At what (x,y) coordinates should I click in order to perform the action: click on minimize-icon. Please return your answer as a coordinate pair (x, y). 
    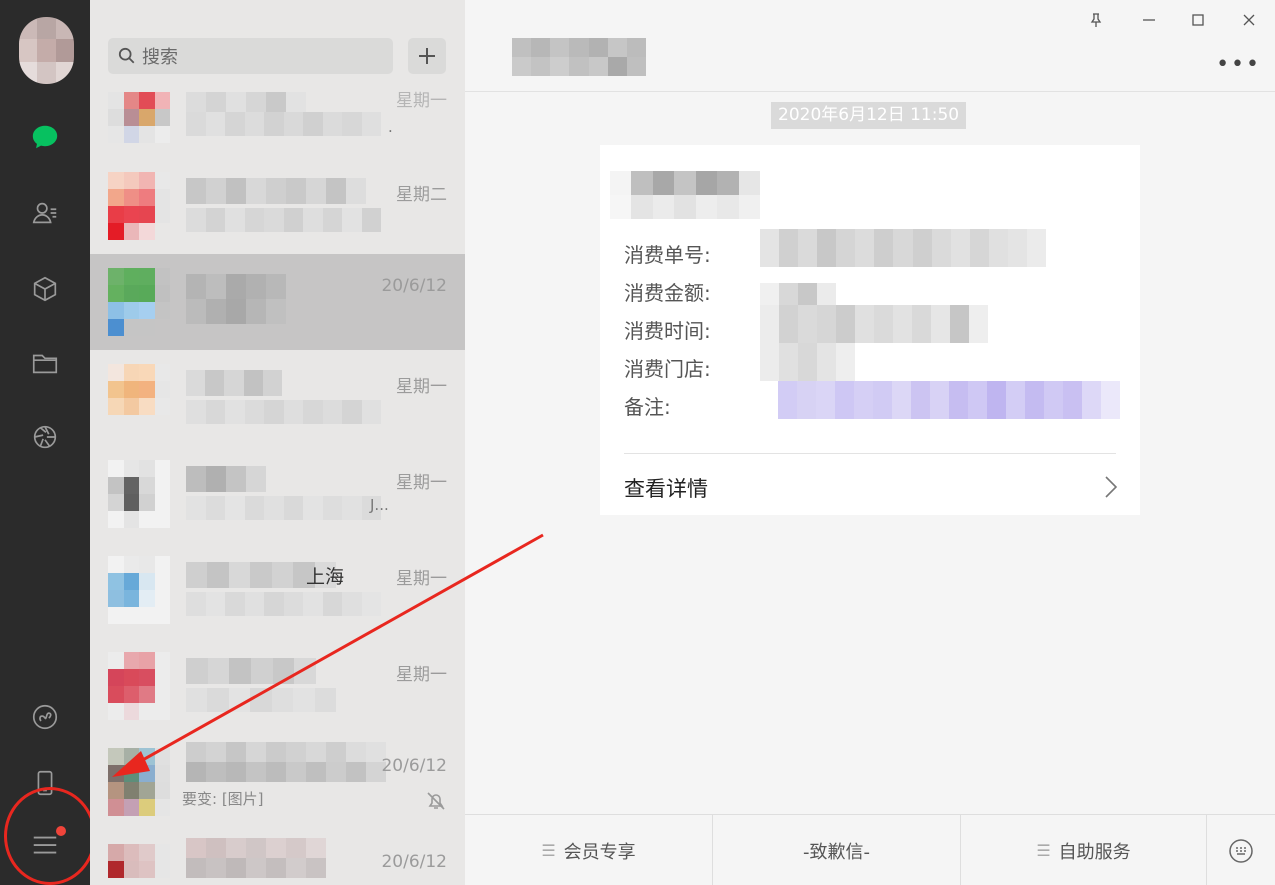
    Looking at the image, I should click on (1149, 20).